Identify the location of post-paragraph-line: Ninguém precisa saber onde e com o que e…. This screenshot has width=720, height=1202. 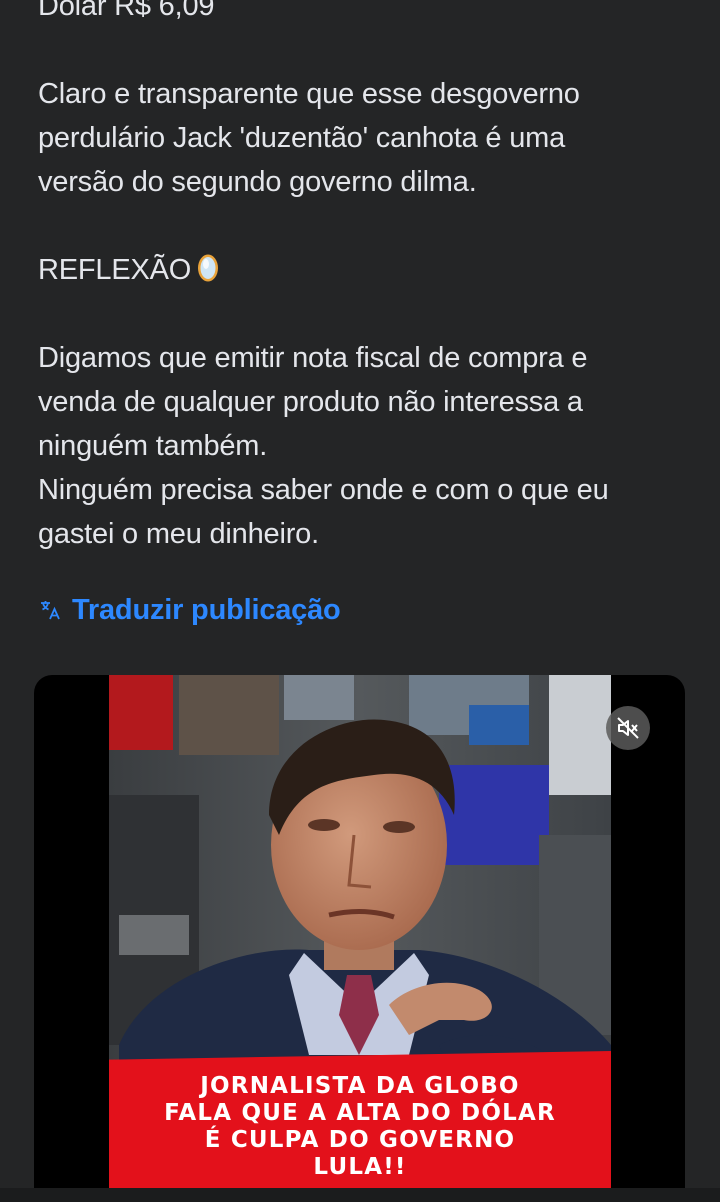
(323, 490).